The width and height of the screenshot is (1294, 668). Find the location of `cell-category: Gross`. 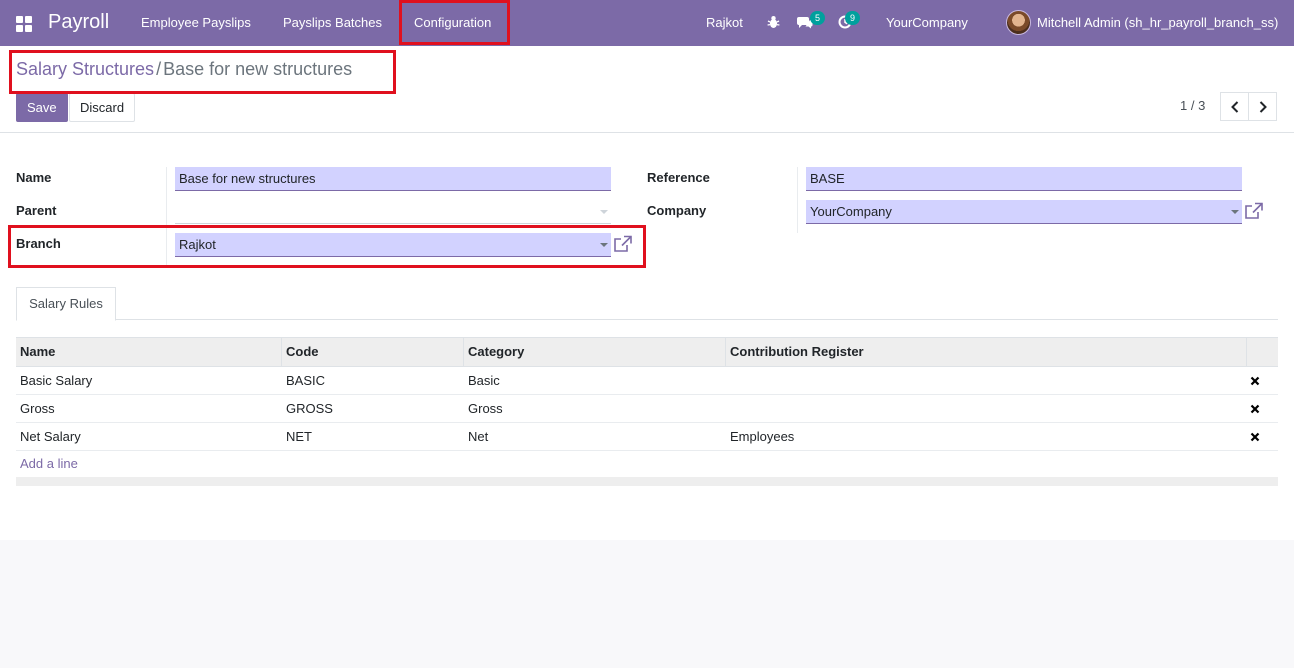

cell-category: Gross is located at coordinates (485, 408).